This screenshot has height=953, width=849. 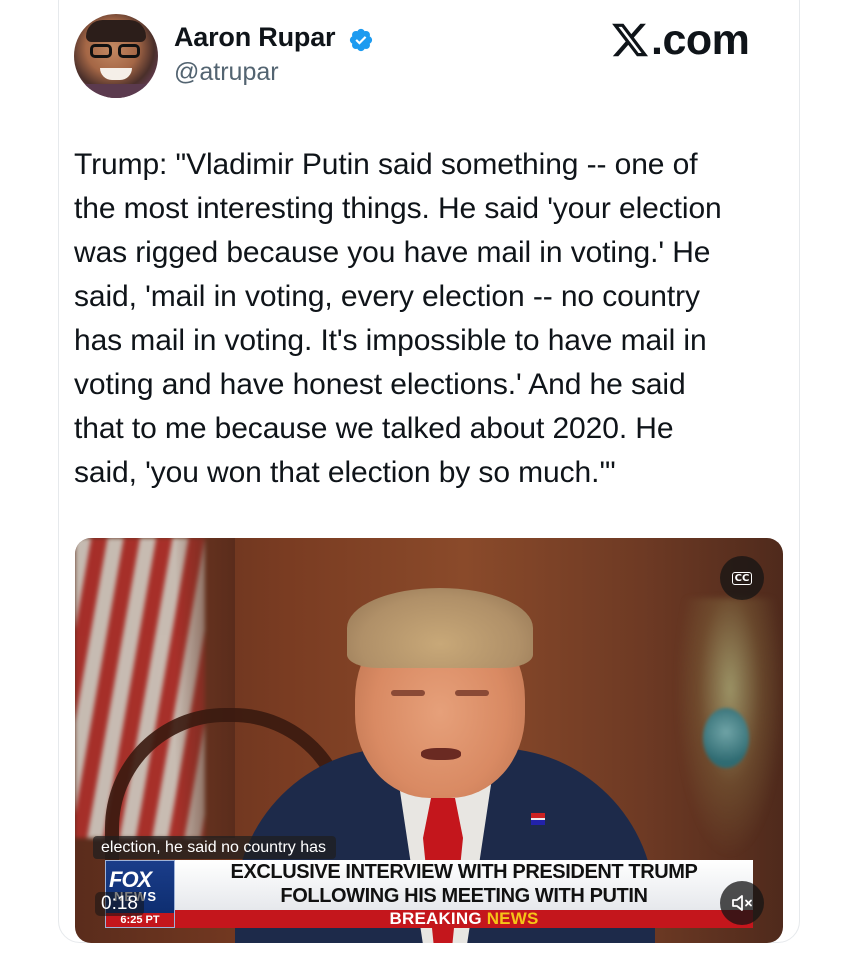 What do you see at coordinates (226, 72) in the screenshot?
I see `author-handle: @atrupar` at bounding box center [226, 72].